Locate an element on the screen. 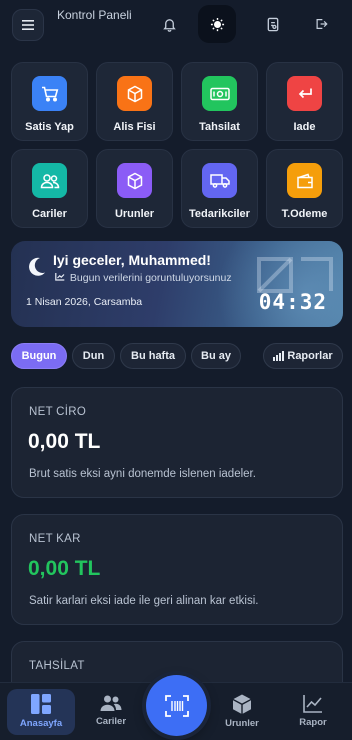 The image size is (352, 740). bell-icon is located at coordinates (169, 25).